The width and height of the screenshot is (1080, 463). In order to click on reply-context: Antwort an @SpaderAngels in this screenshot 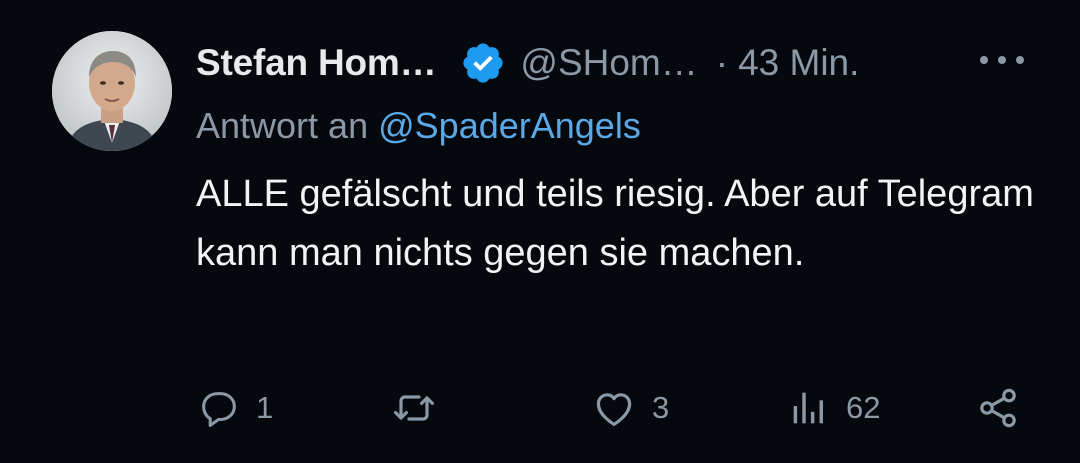, I will do `click(418, 126)`.